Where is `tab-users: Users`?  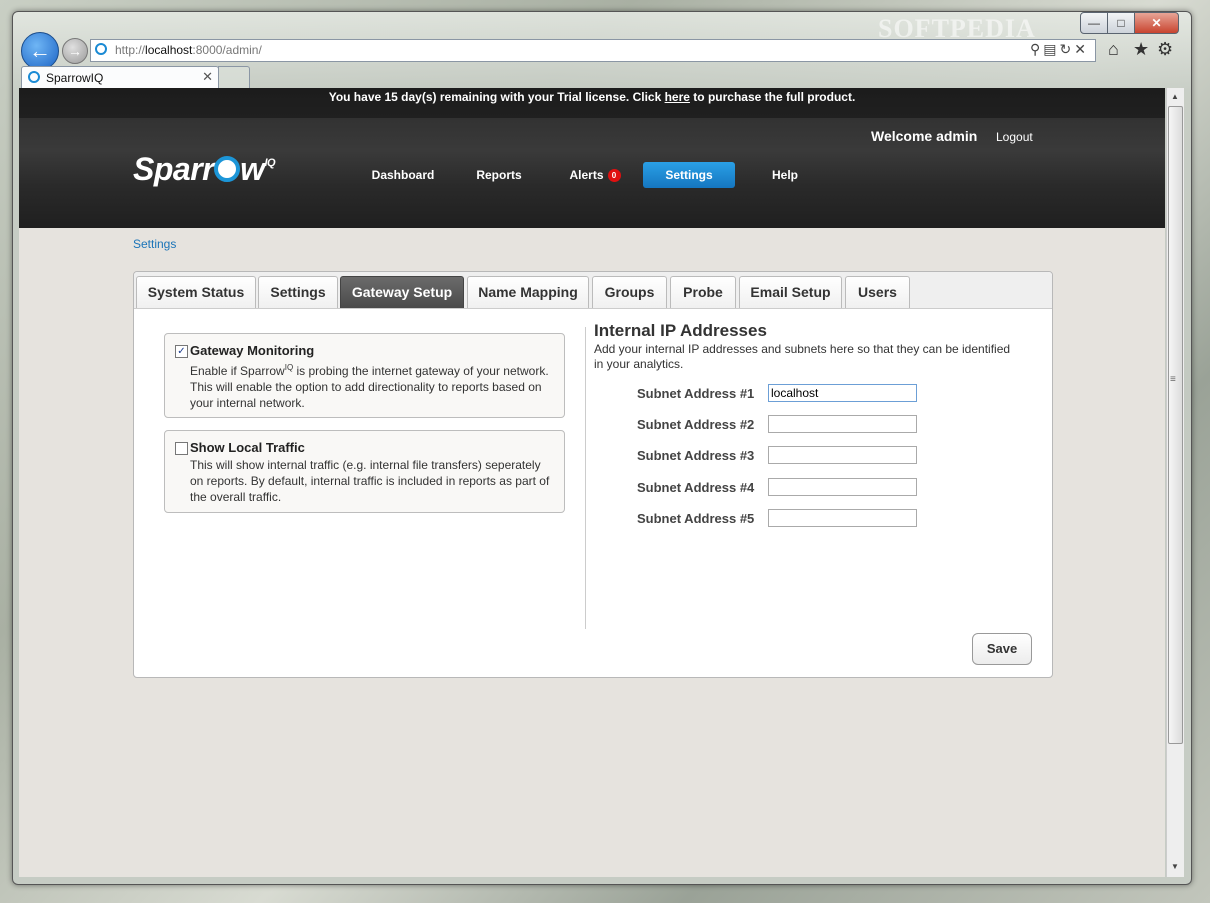 tab-users: Users is located at coordinates (877, 292).